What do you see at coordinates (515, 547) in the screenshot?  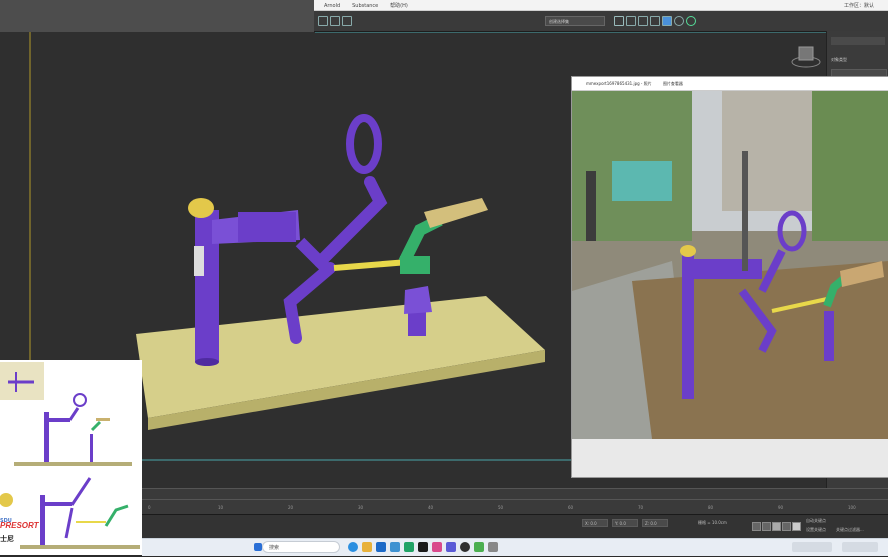 I see `windows-taskbar: 搜索` at bounding box center [515, 547].